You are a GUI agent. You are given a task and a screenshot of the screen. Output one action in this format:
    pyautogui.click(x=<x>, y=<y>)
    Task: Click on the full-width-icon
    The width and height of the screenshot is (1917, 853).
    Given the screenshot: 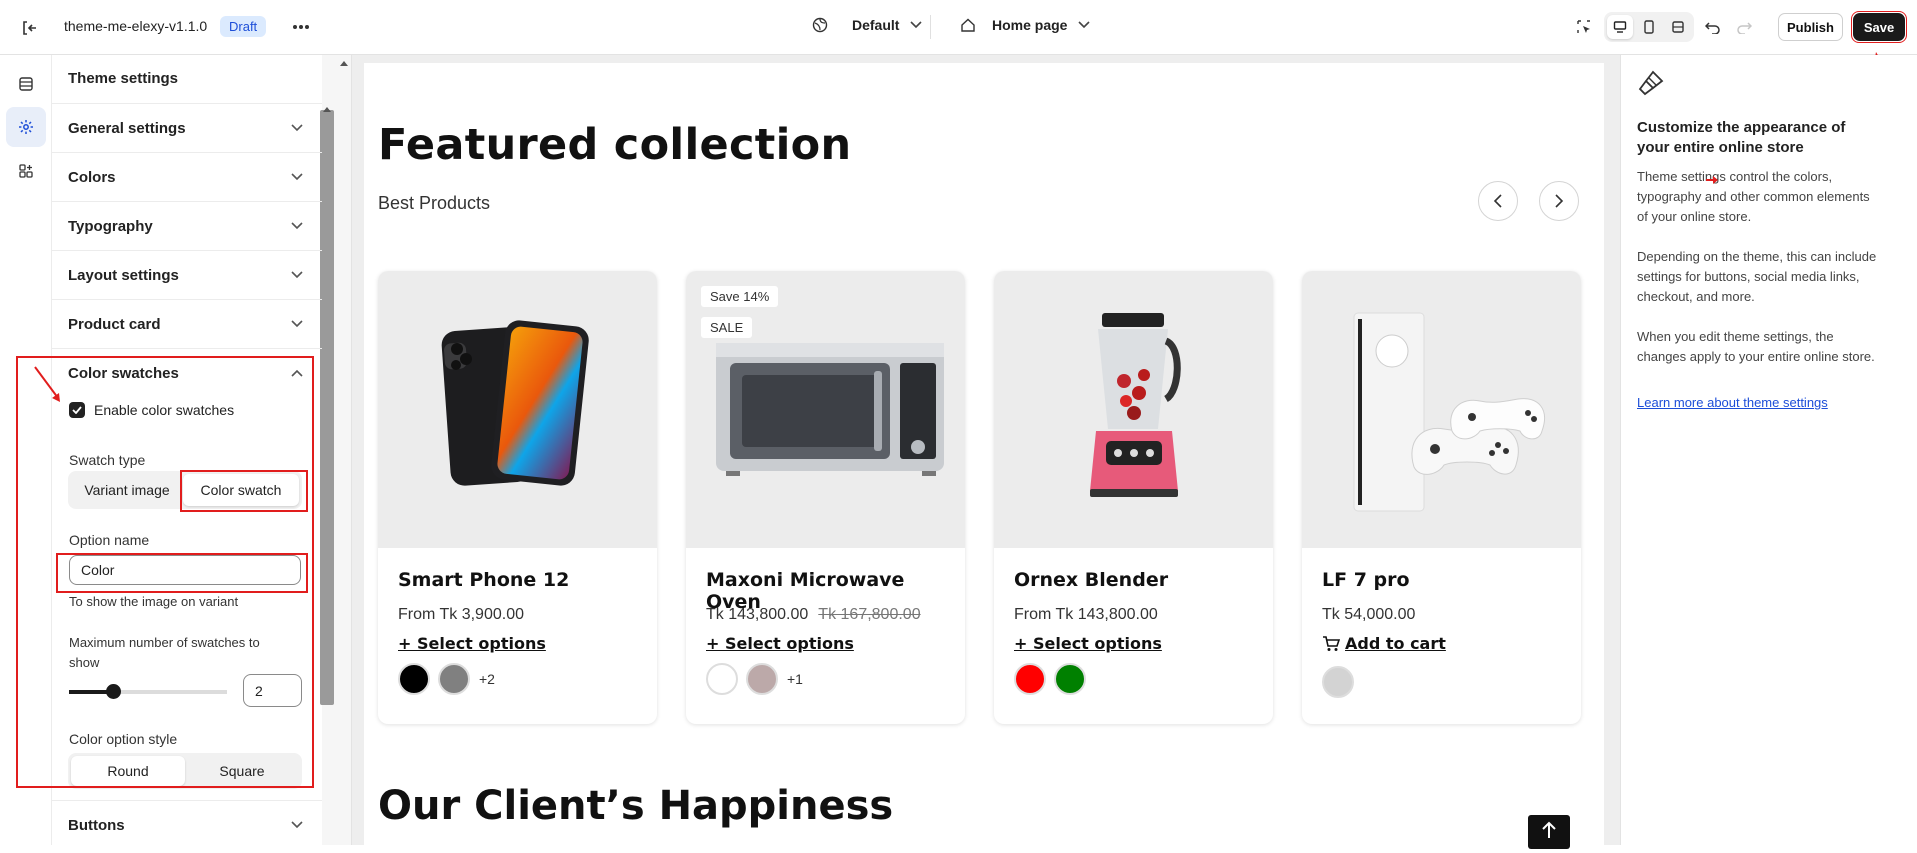 What is the action you would take?
    pyautogui.click(x=1678, y=27)
    